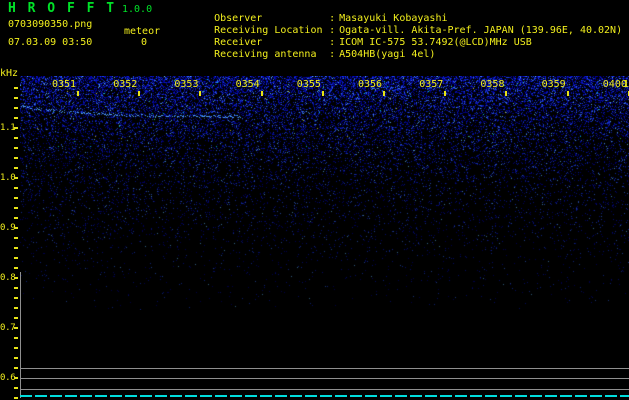 Image resolution: width=629 pixels, height=400 pixels. Describe the element at coordinates (393, 18) in the screenshot. I see `station-value: Masayuki Kobayashi` at that location.